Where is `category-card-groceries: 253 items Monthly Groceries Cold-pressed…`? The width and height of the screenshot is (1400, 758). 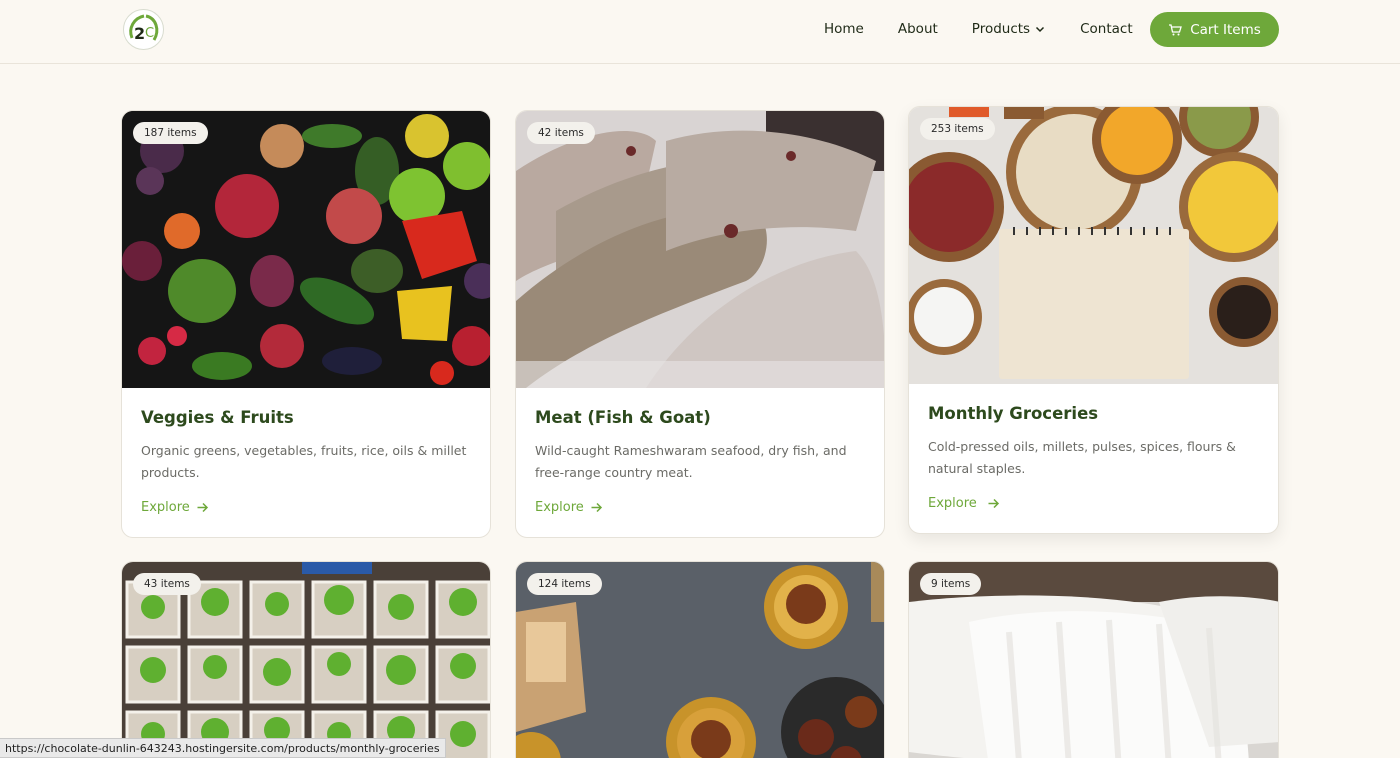 category-card-groceries: 253 items Monthly Groceries Cold-pressed… is located at coordinates (1093, 320).